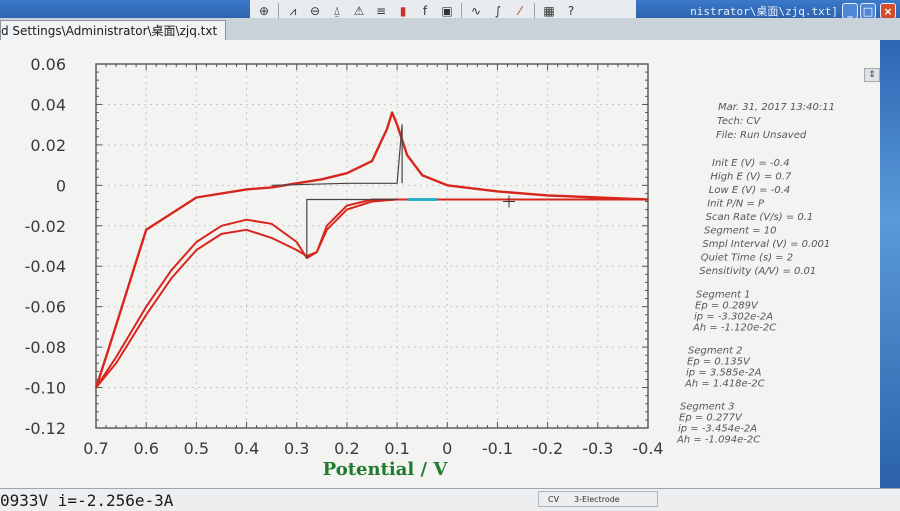 This screenshot has width=900, height=511. I want to click on x-tick-label: -0.3, so click(597, 448).